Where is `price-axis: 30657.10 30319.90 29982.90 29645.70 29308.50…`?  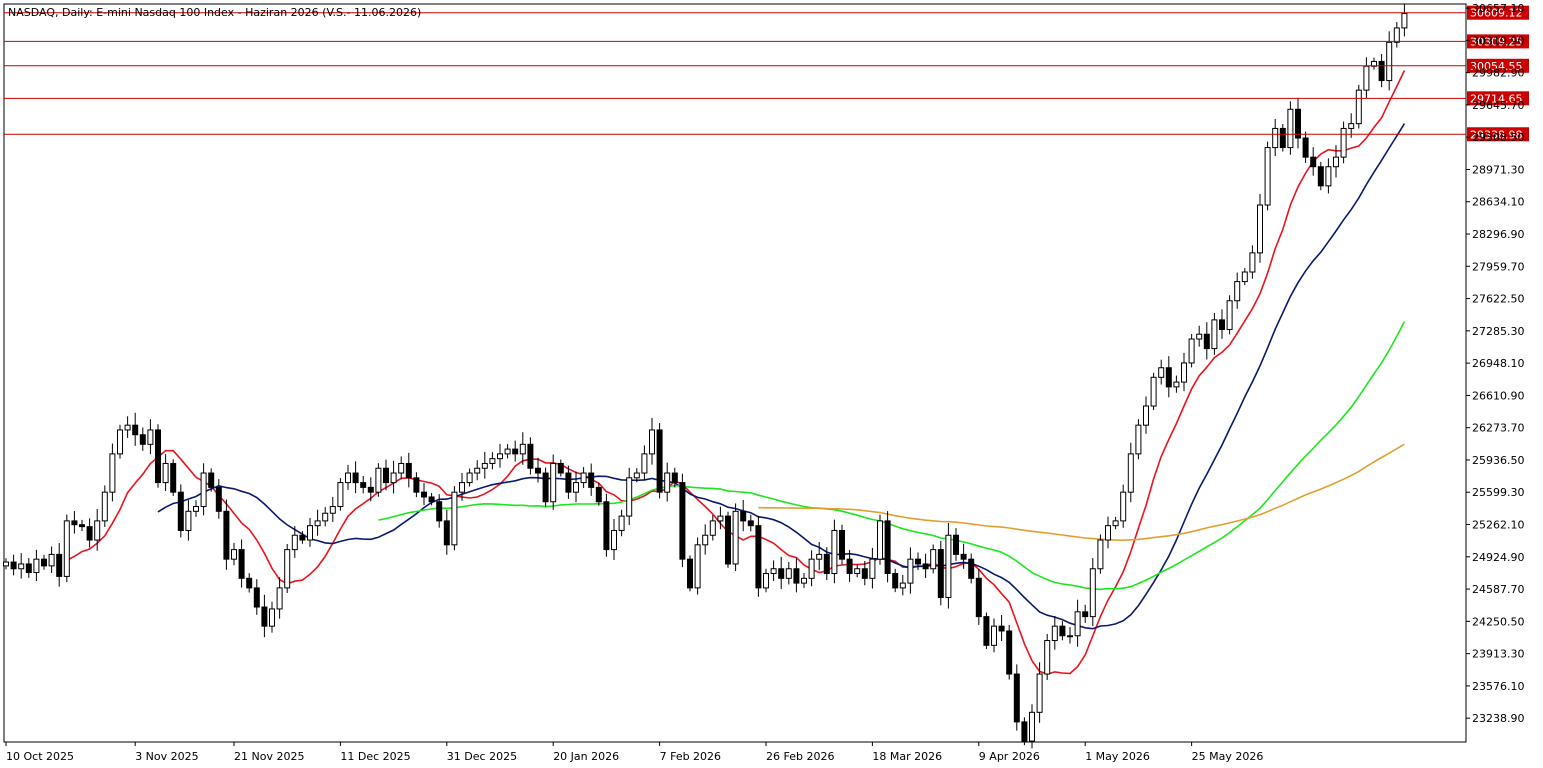
price-axis: 30657.10 30319.90 29982.90 29645.70 29308.50… is located at coordinates (1495, 363).